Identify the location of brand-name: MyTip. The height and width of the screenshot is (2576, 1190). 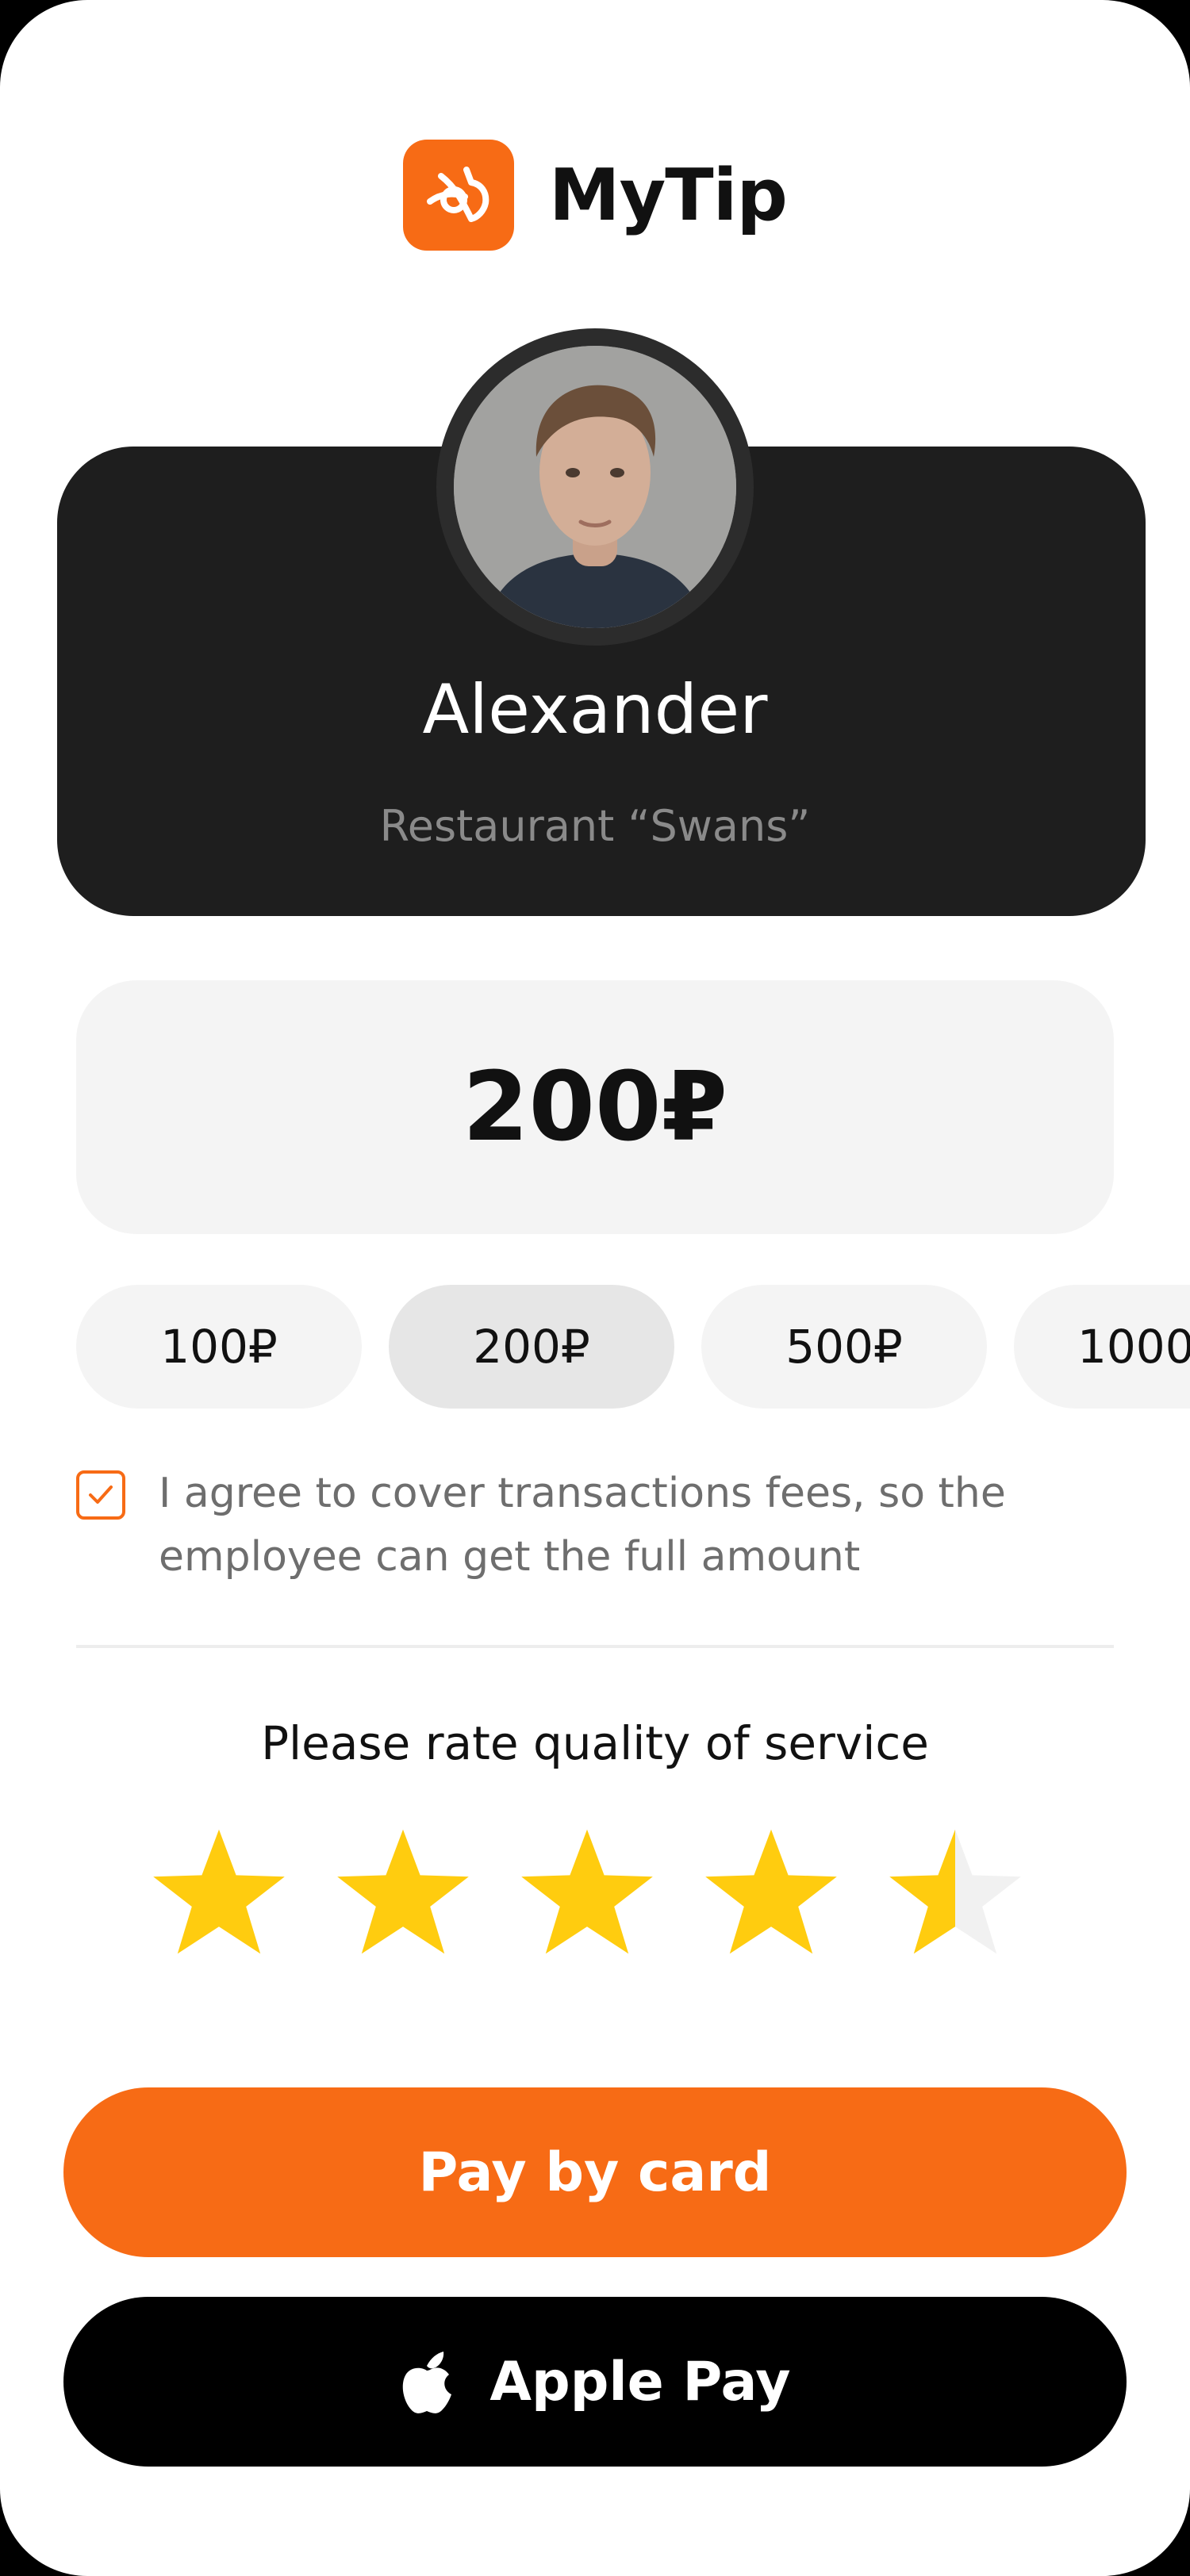
(668, 195).